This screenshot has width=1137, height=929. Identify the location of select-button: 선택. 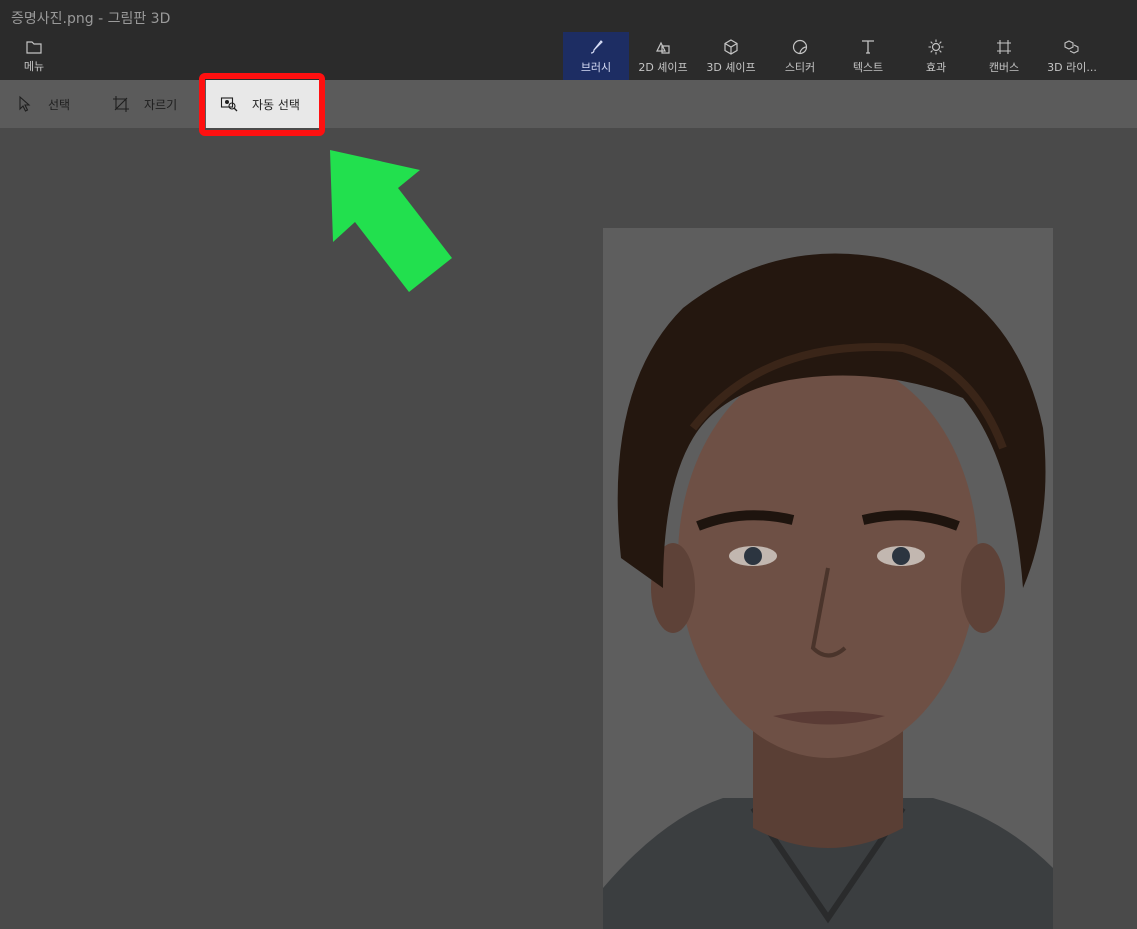
(43, 104).